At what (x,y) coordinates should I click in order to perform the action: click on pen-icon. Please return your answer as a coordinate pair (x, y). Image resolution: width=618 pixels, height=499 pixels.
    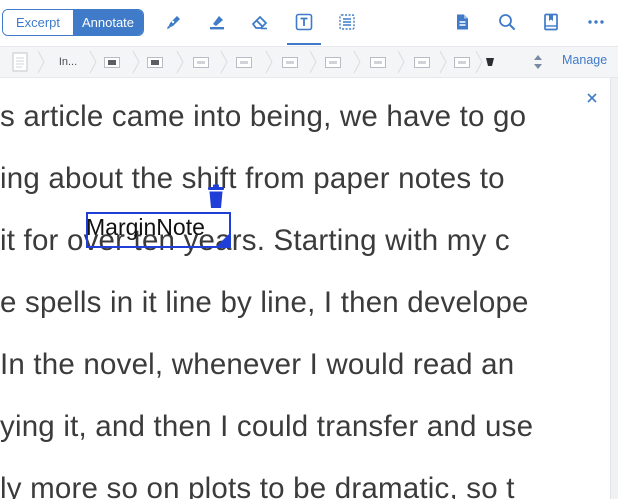
    Looking at the image, I should click on (173, 22).